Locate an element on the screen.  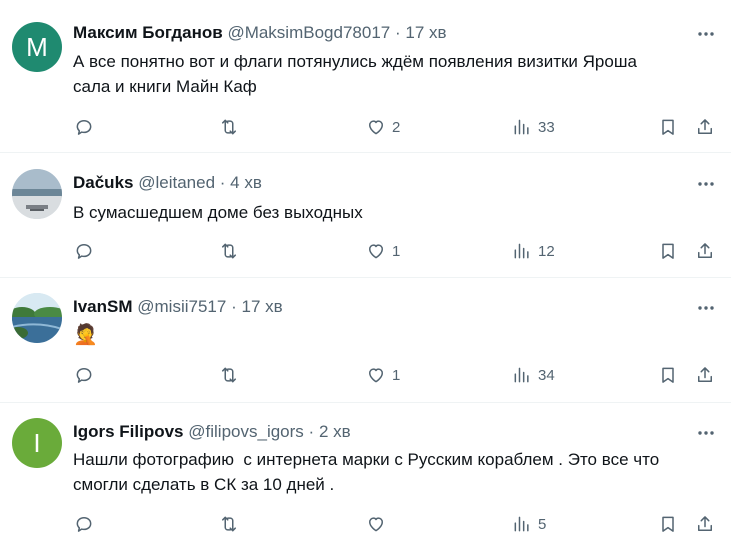
like-button: 2 is located at coordinates (383, 127).